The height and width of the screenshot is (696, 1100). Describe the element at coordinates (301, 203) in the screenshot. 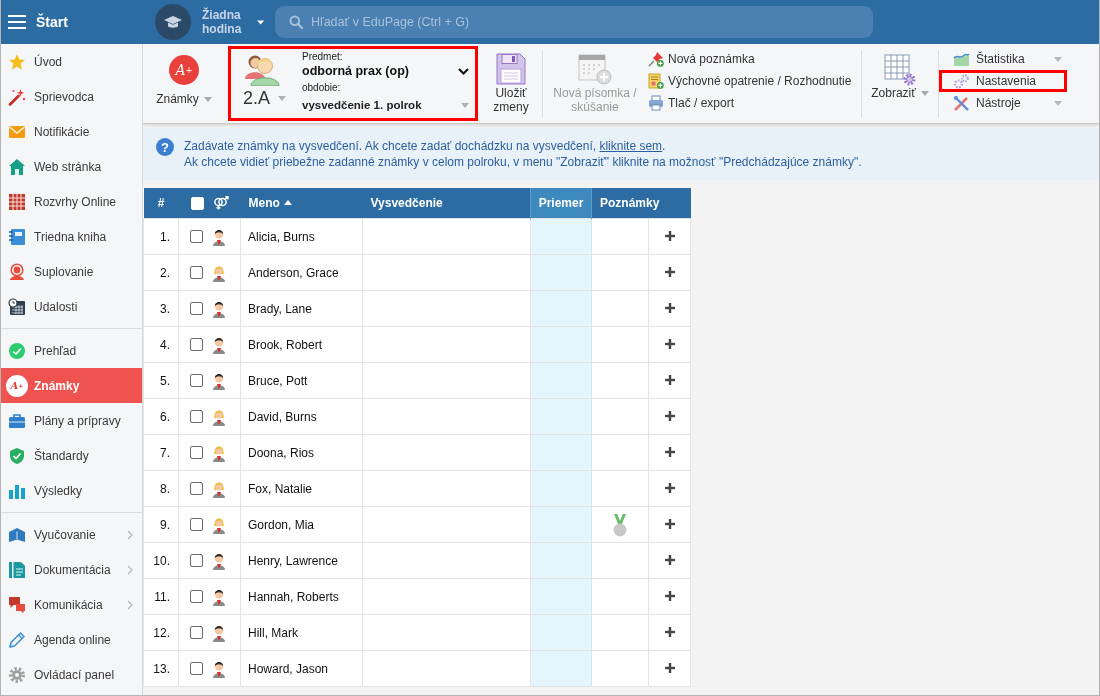

I see `column-header: Meno` at that location.